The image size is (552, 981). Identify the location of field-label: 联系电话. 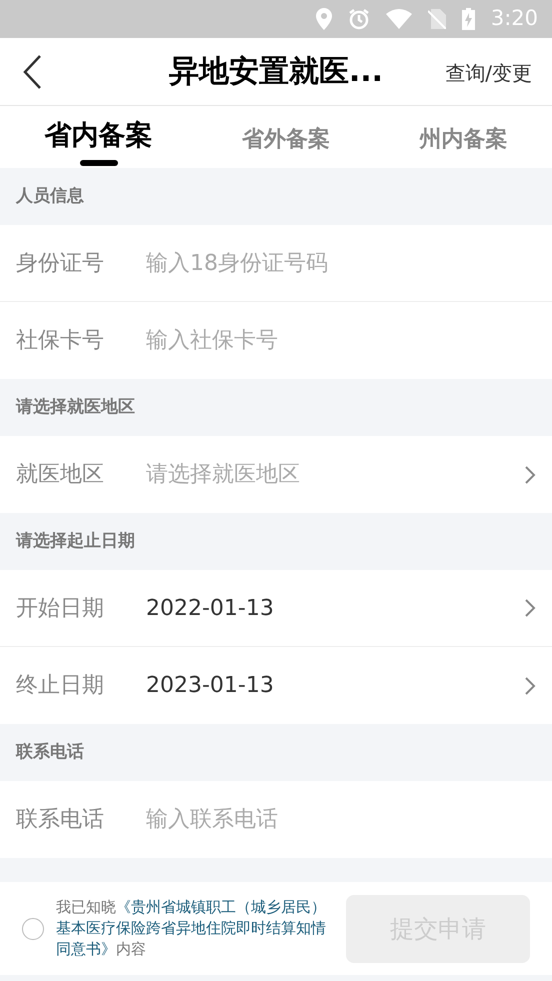
(60, 820).